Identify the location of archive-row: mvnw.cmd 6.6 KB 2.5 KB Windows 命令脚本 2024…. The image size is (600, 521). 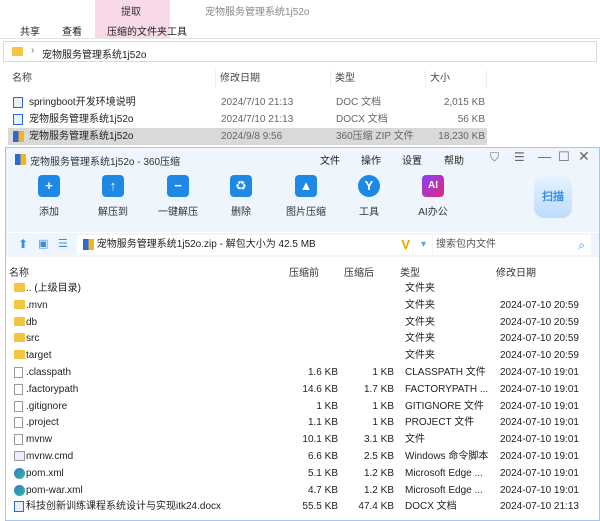
(302, 456).